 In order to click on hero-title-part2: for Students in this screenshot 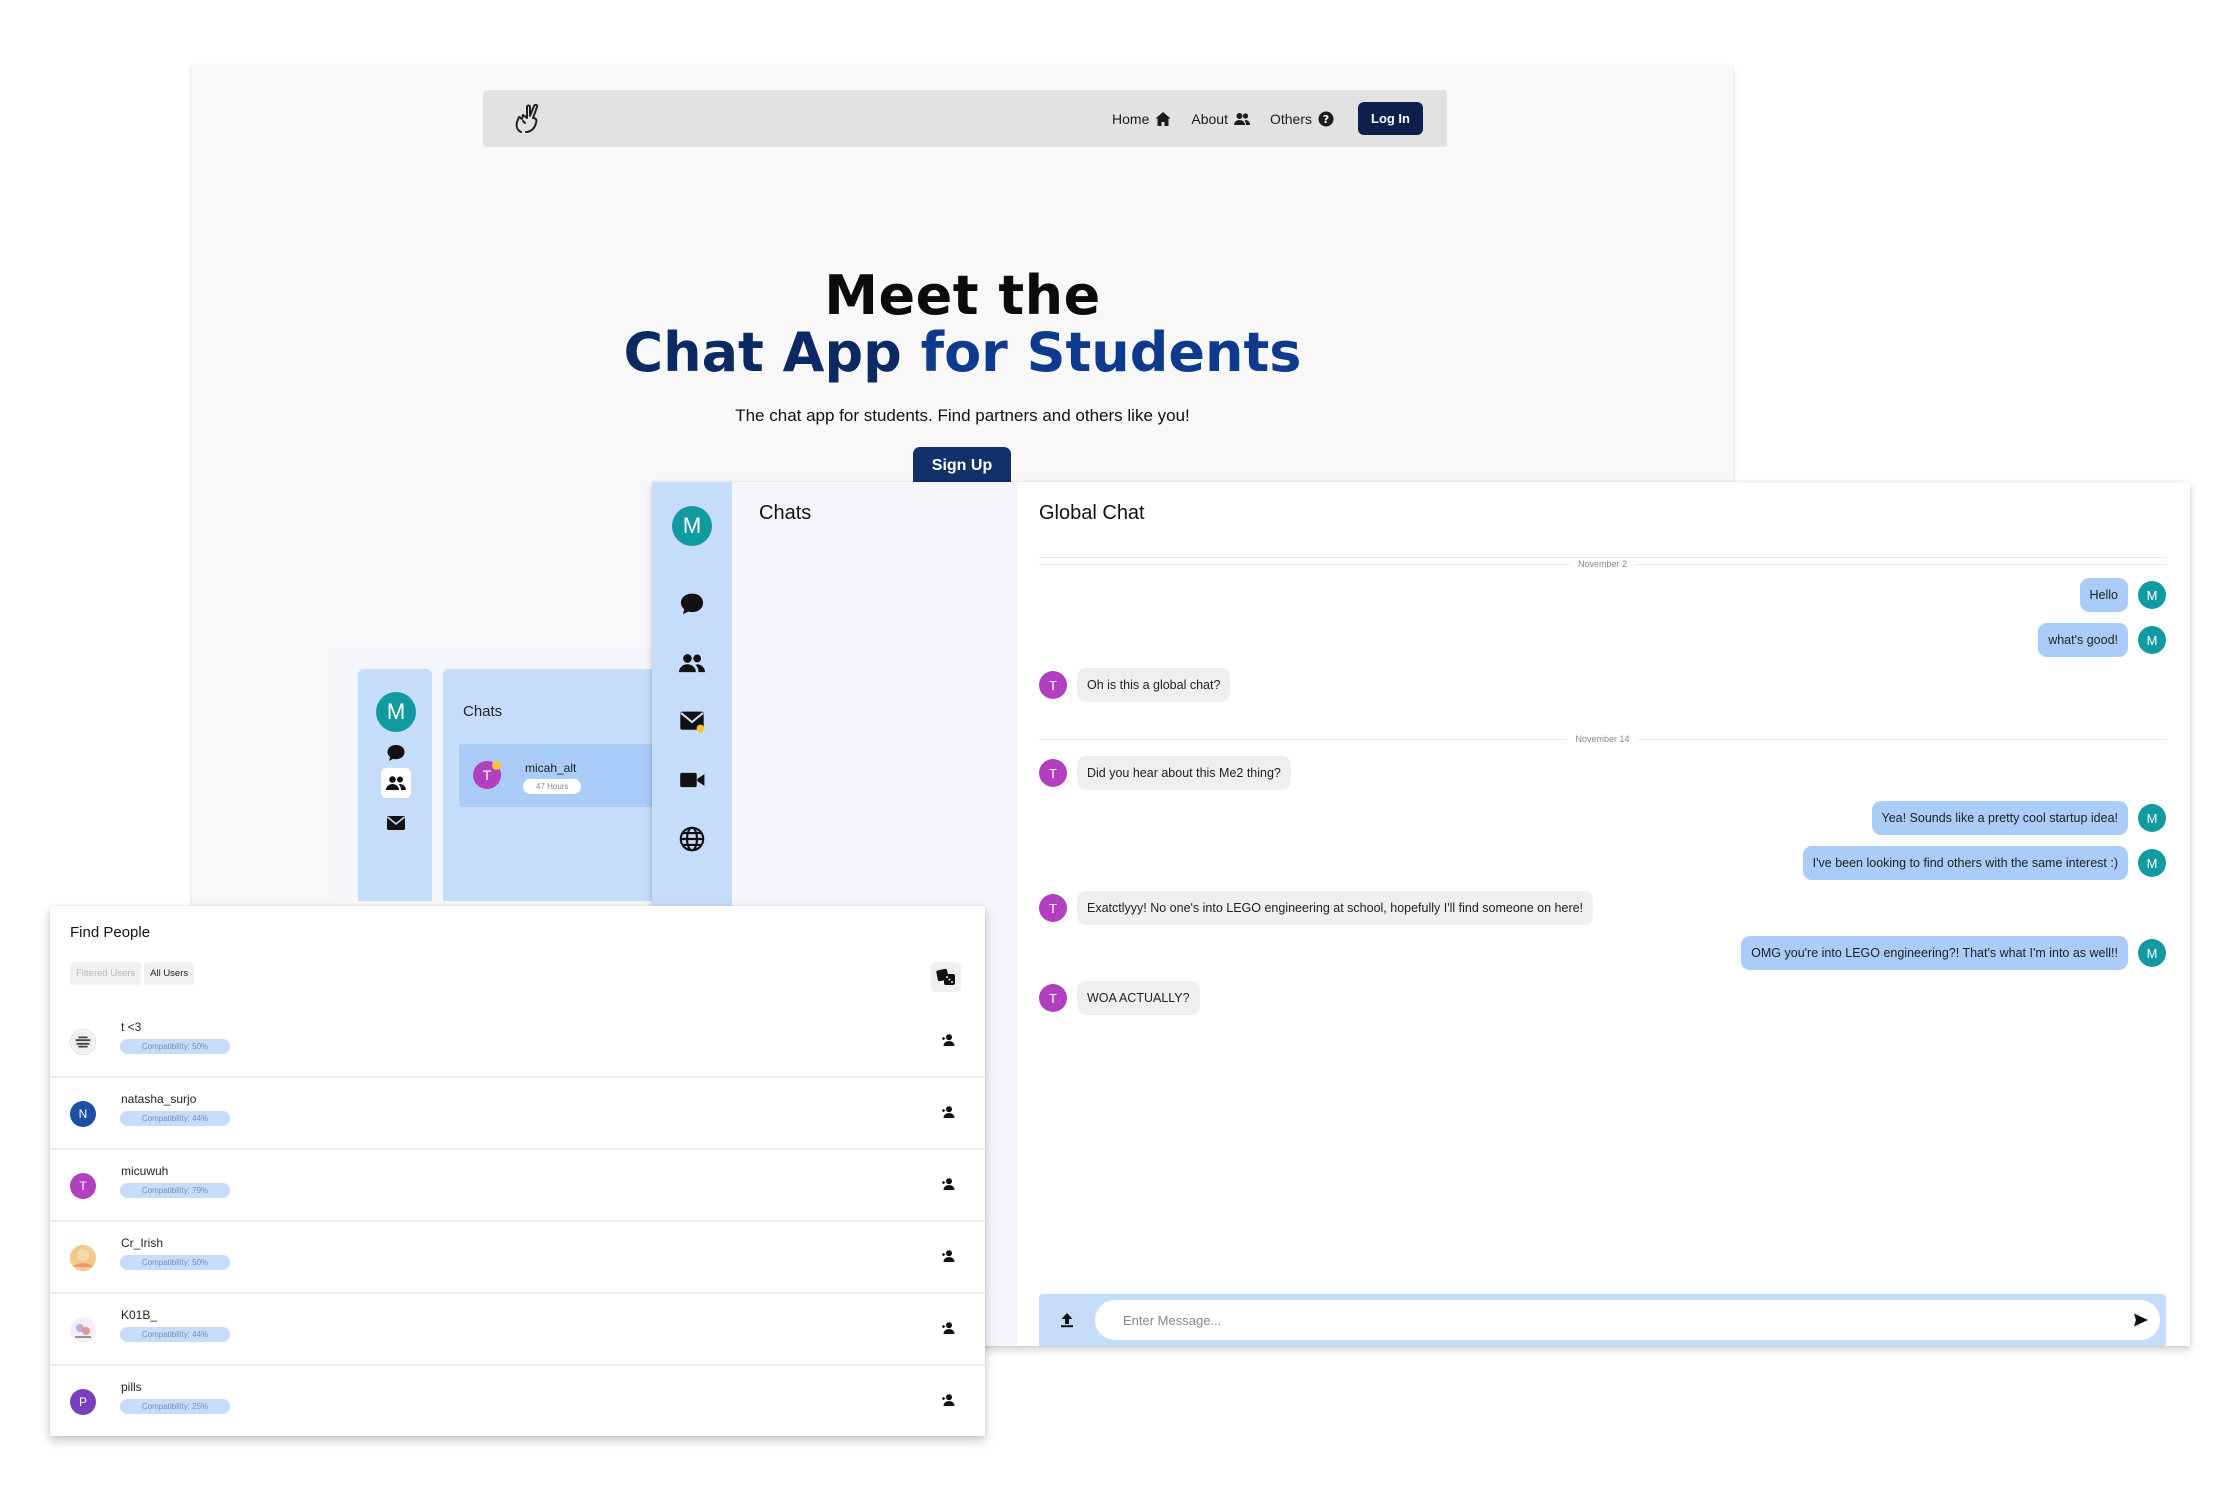, I will do `click(1111, 352)`.